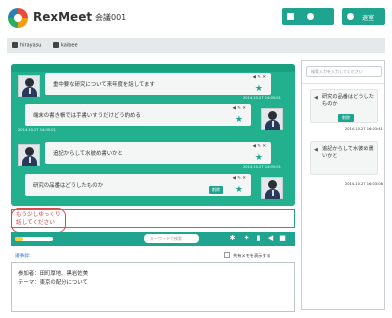  I want to click on exit-button: 退室, so click(363, 16).